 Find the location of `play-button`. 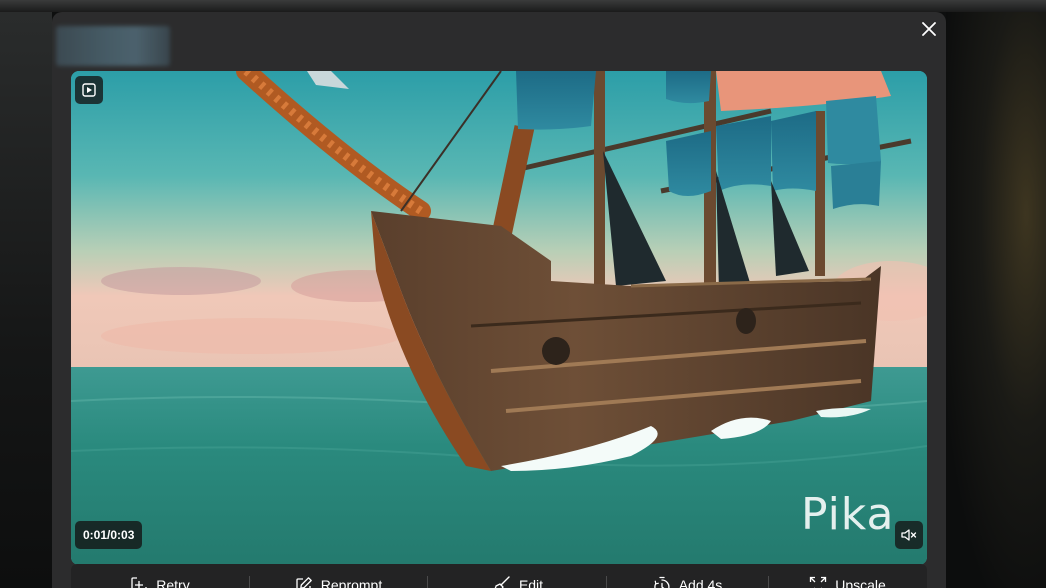

play-button is located at coordinates (89, 90).